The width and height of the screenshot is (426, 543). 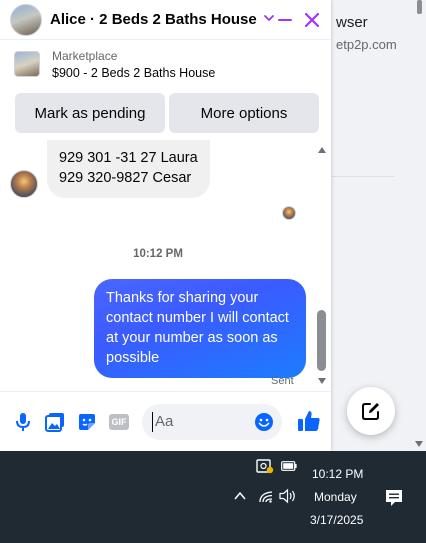 What do you see at coordinates (128, 169) in the screenshot?
I see `incoming-message-bubble: 929 301 -31 27 Laura 929 320-9827 Cesar` at bounding box center [128, 169].